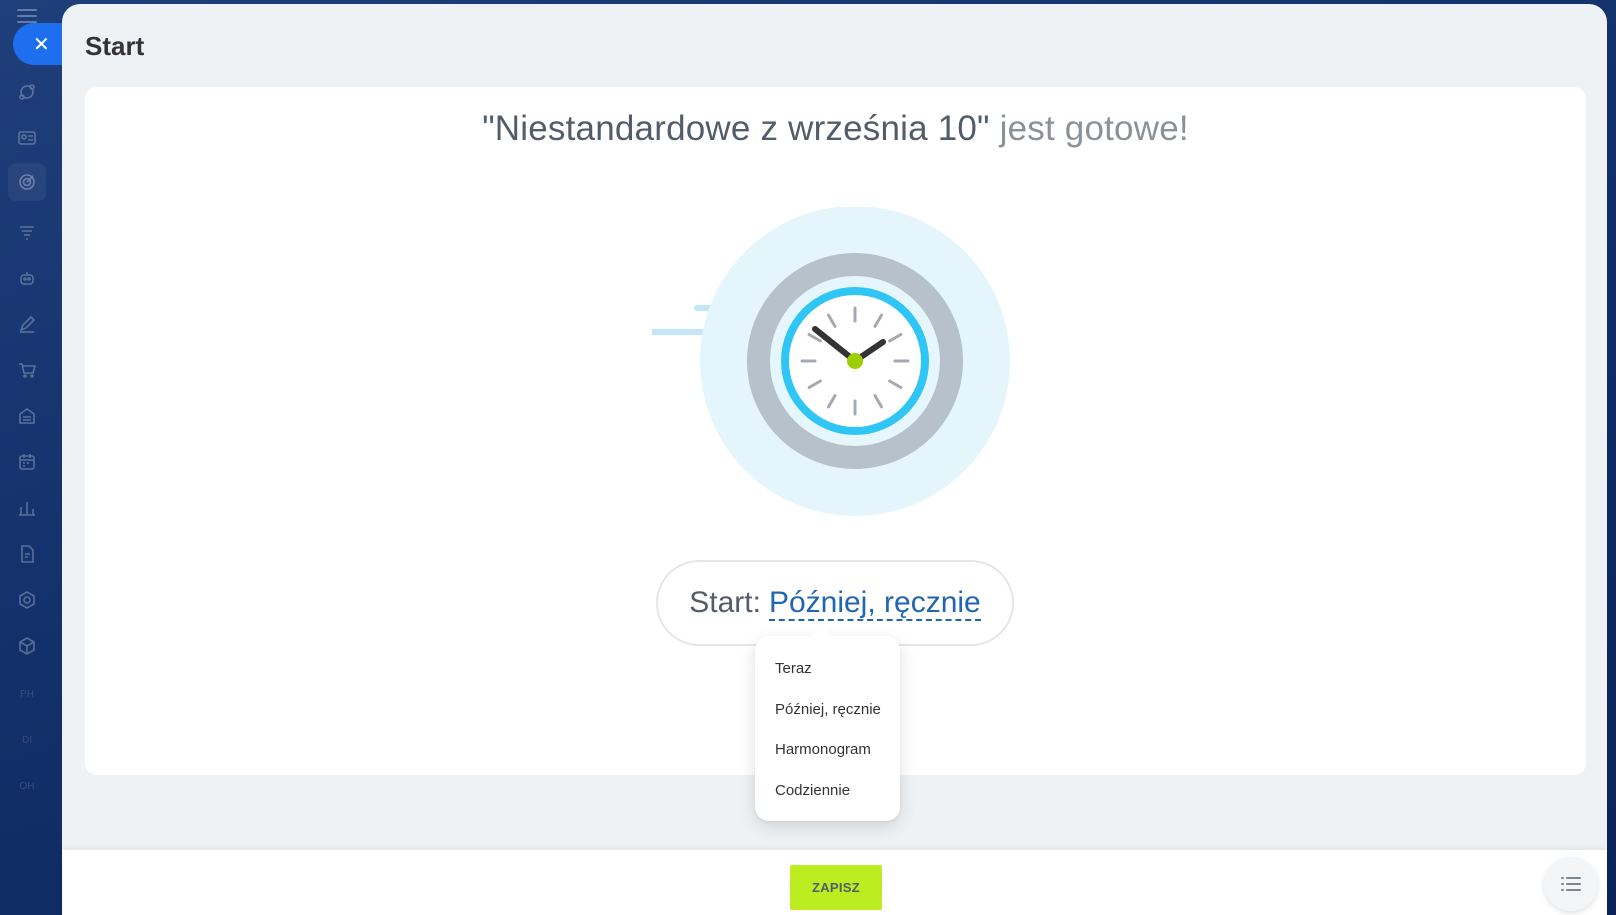 The image size is (1616, 915). Describe the element at coordinates (840, 371) in the screenshot. I see `clock-illustration` at that location.